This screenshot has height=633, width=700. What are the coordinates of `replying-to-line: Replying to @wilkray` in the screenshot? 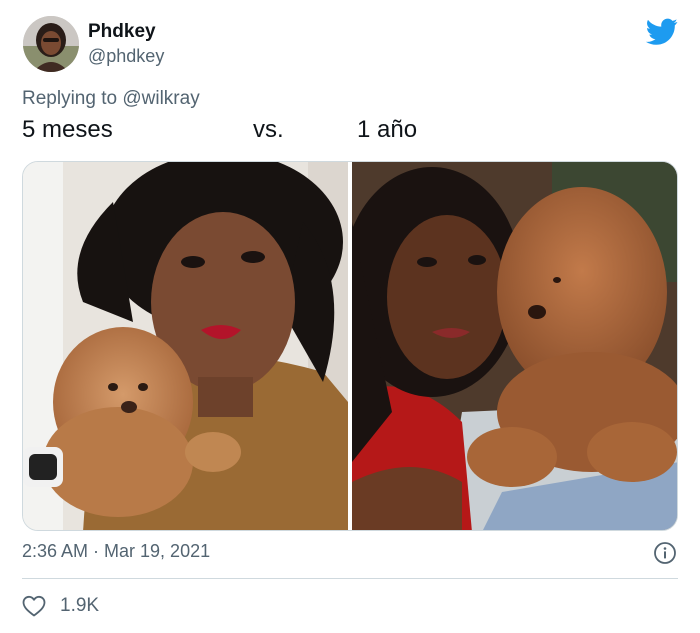 It's located at (111, 99).